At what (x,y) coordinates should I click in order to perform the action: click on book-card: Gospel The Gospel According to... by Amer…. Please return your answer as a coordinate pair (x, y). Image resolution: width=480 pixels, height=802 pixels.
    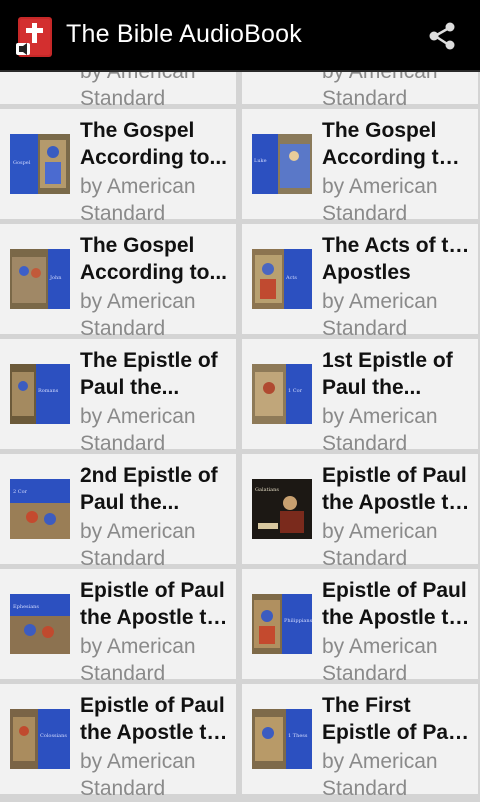
    Looking at the image, I should click on (118, 167).